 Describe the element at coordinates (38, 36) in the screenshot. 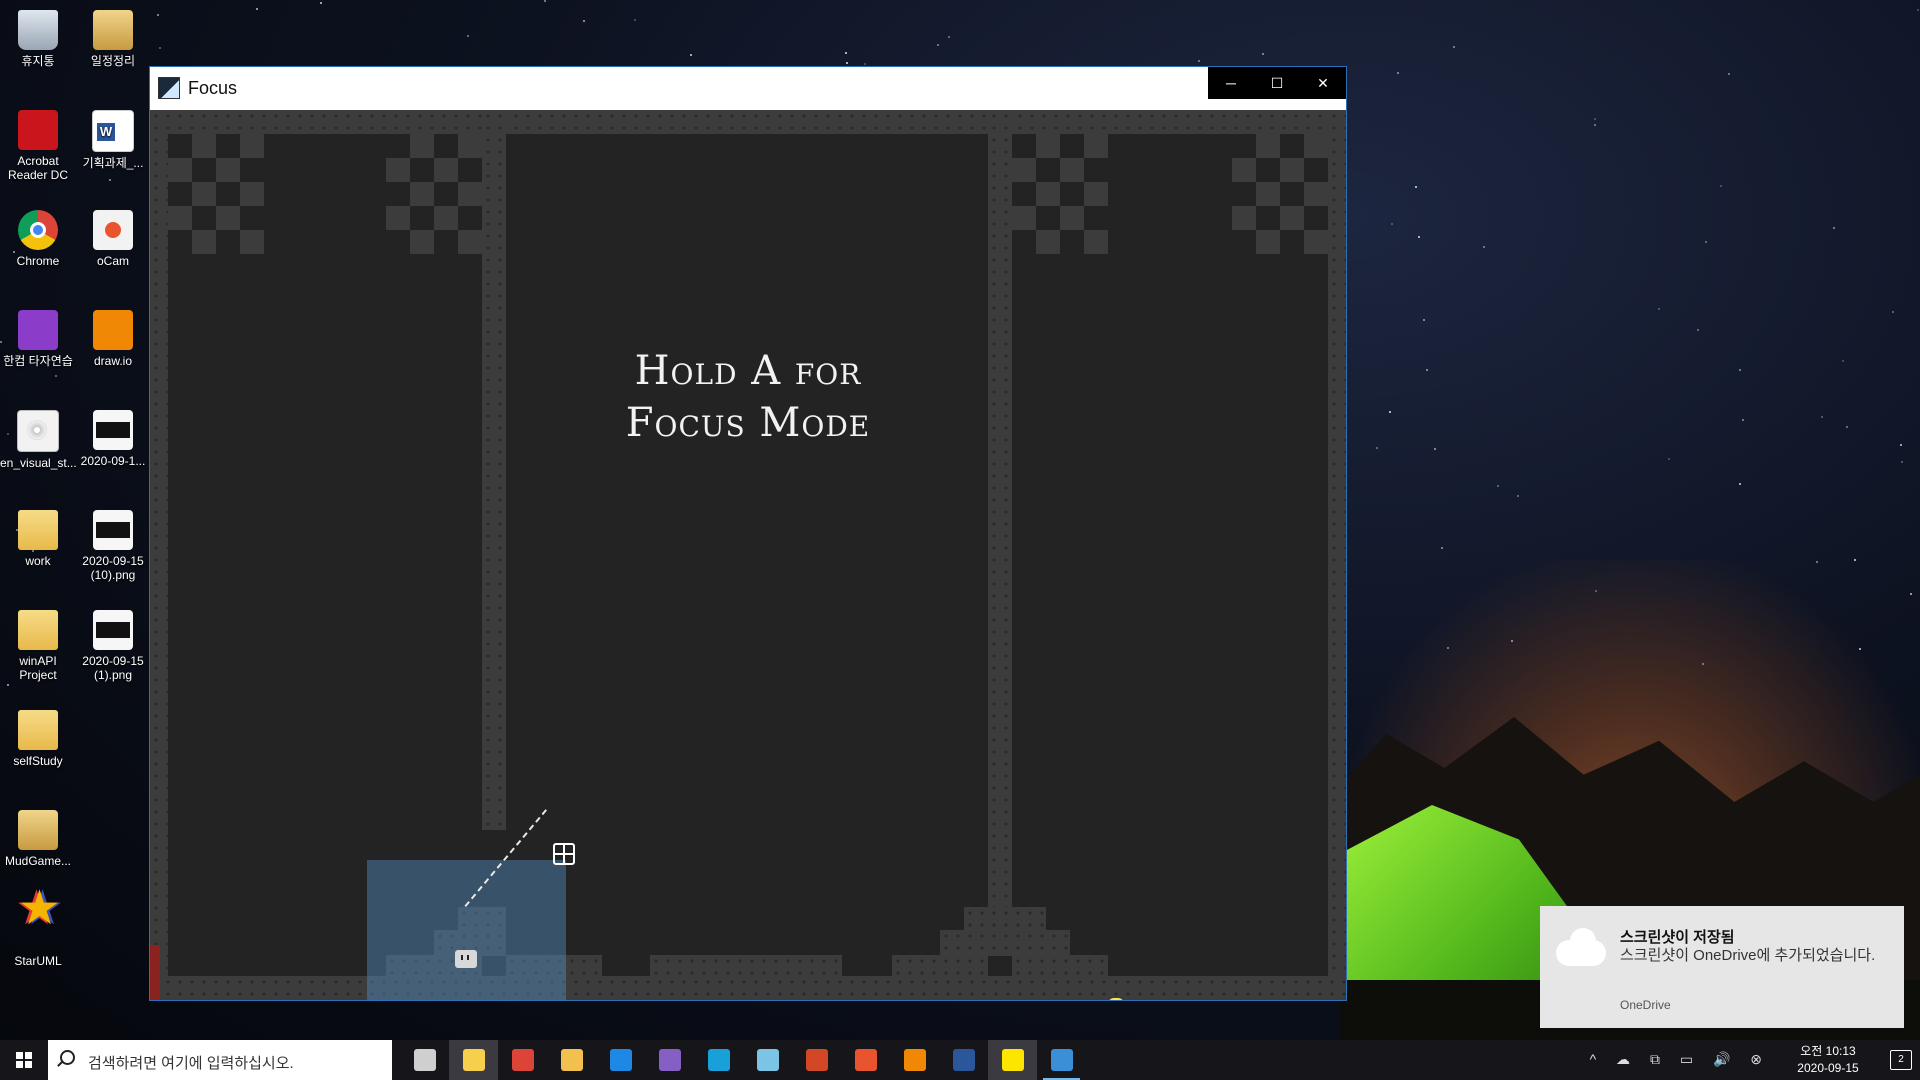

I see `desktop-icon-recycle-bin: 휴지통` at that location.